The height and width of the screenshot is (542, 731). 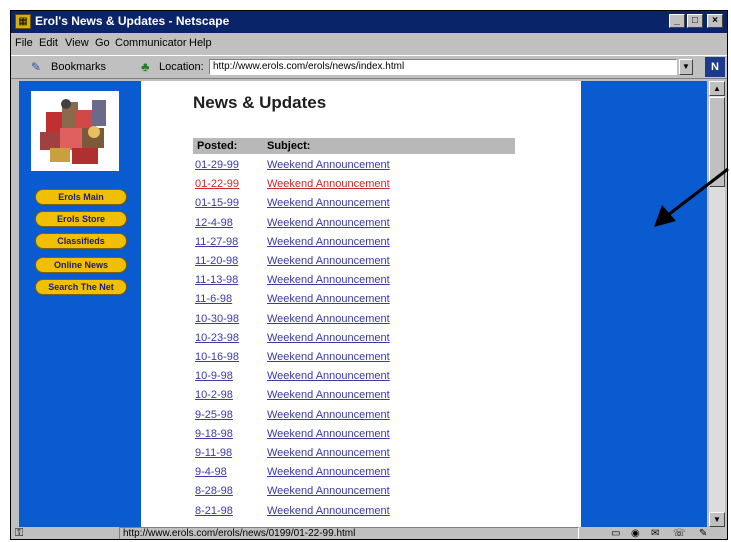 I want to click on row-date-link: 10-16-98, so click(x=217, y=357).